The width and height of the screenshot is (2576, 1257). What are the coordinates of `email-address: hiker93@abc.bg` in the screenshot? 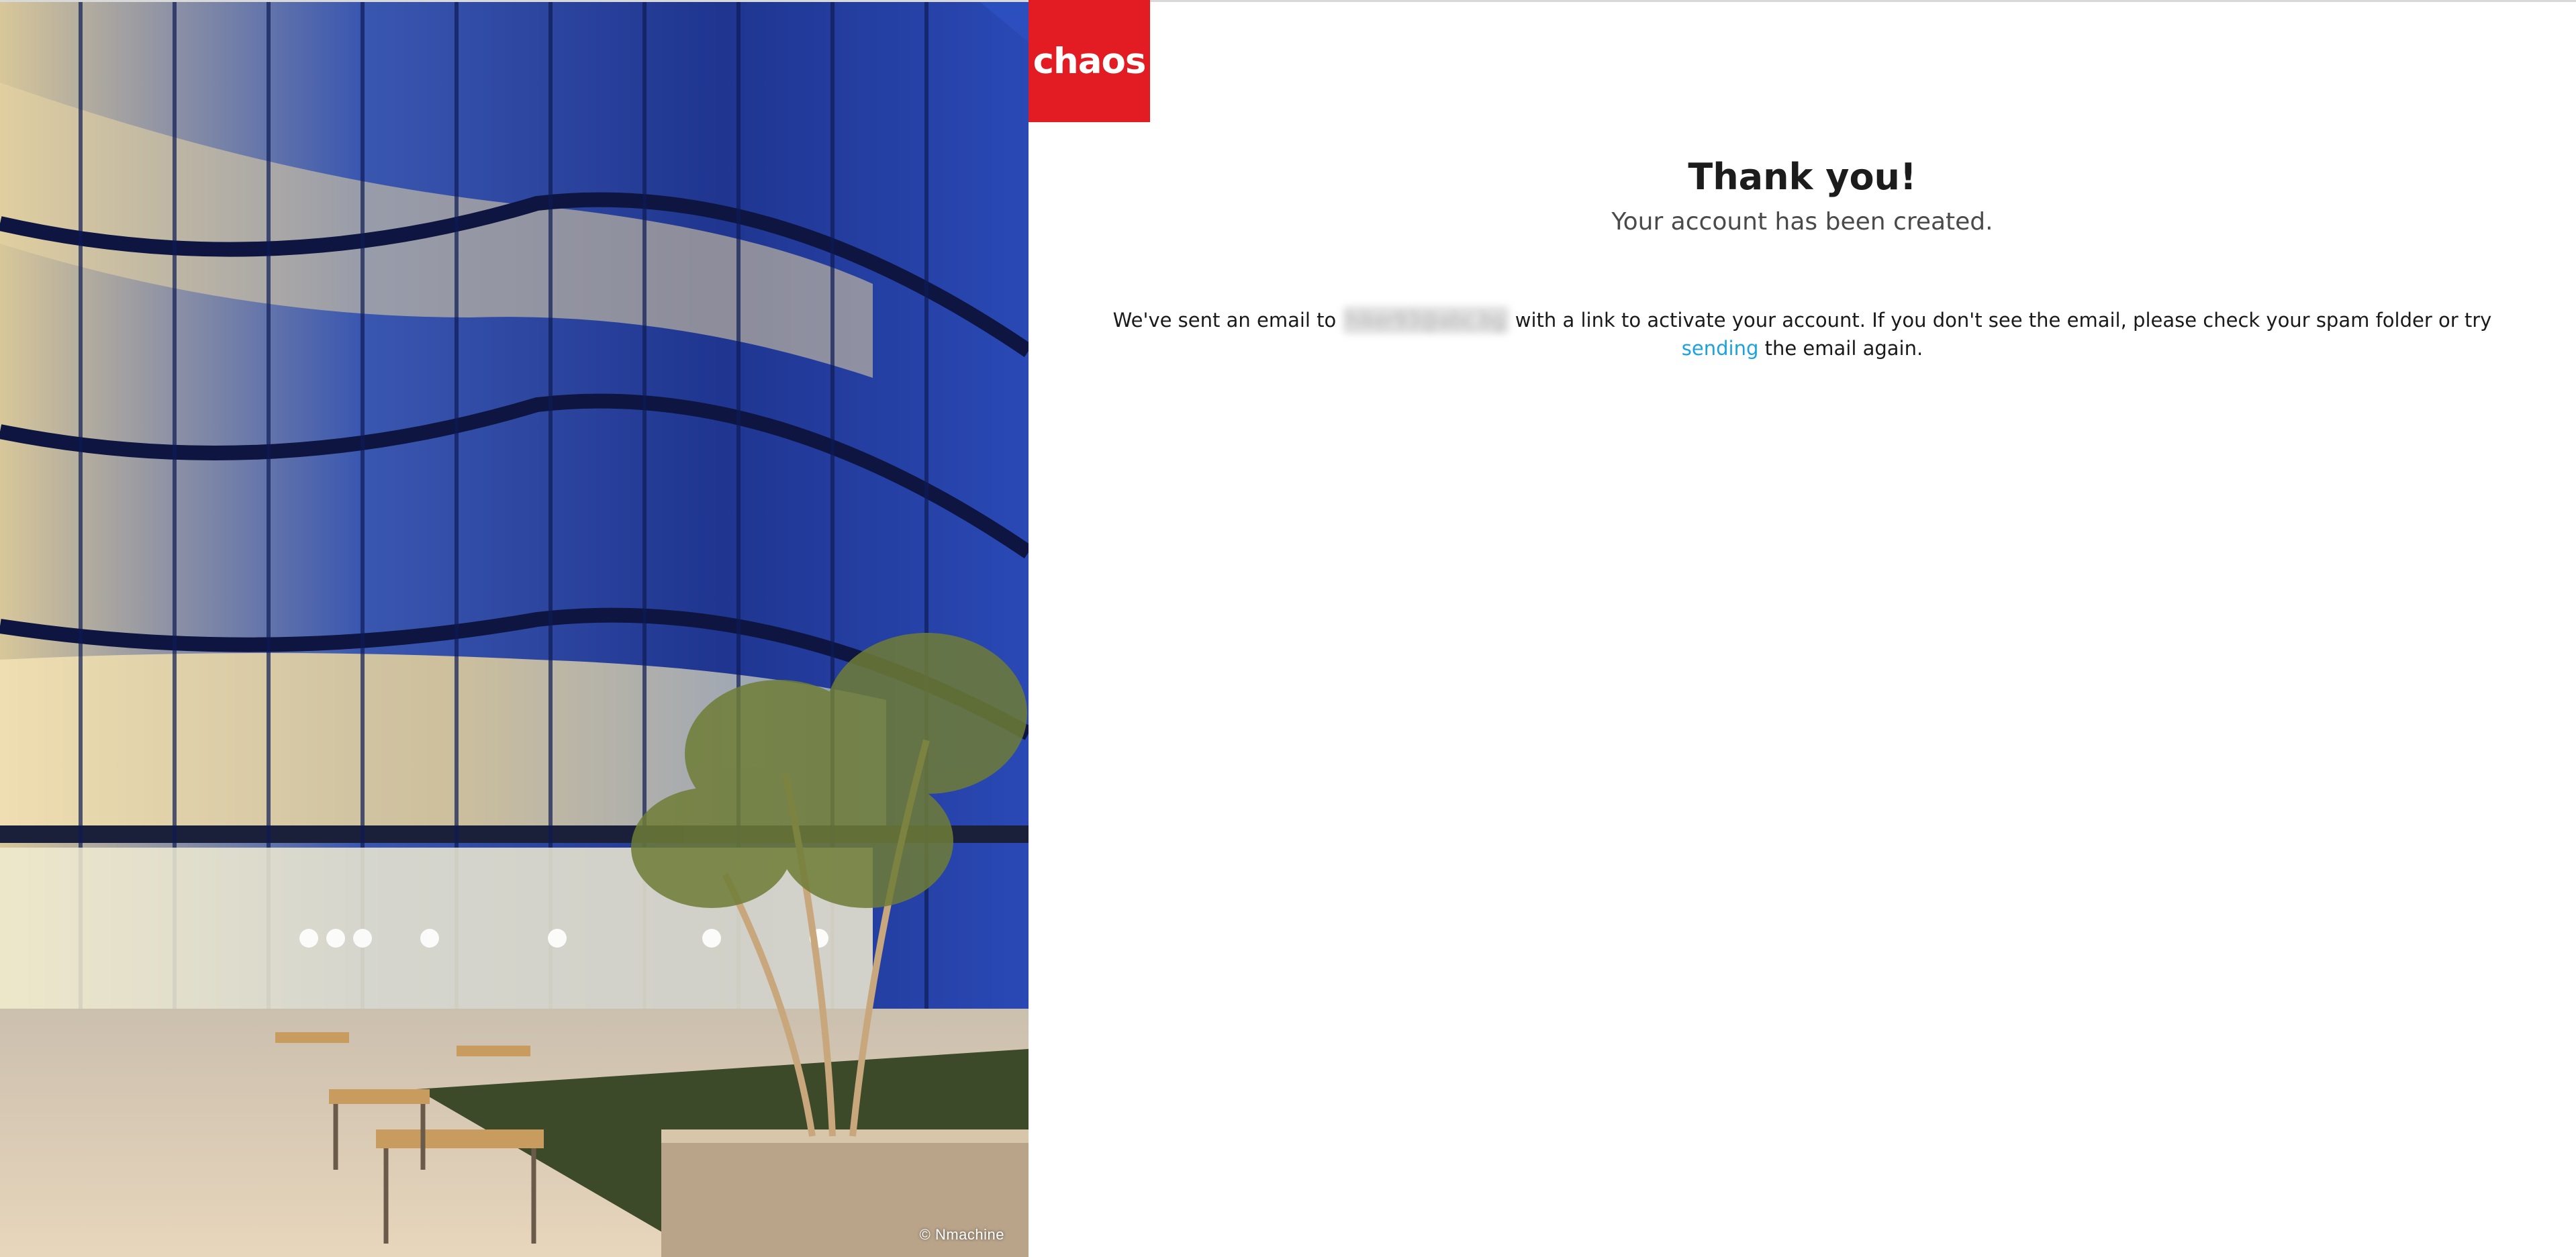 It's located at (1425, 320).